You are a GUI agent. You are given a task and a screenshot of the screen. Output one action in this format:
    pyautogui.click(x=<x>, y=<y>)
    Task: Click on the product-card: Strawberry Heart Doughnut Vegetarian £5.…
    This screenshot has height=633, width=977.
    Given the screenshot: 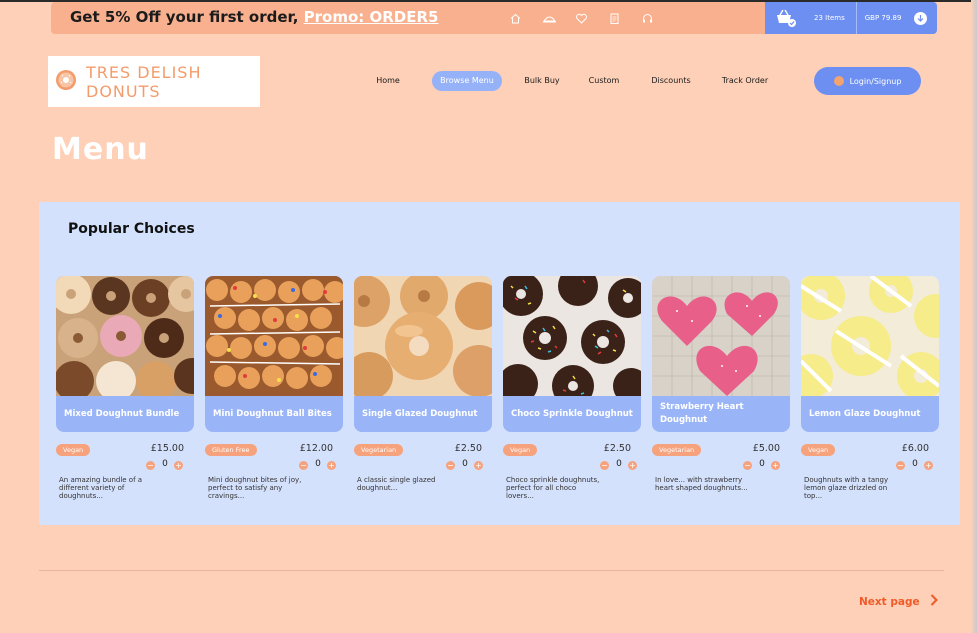 What is the action you would take?
    pyautogui.click(x=721, y=384)
    